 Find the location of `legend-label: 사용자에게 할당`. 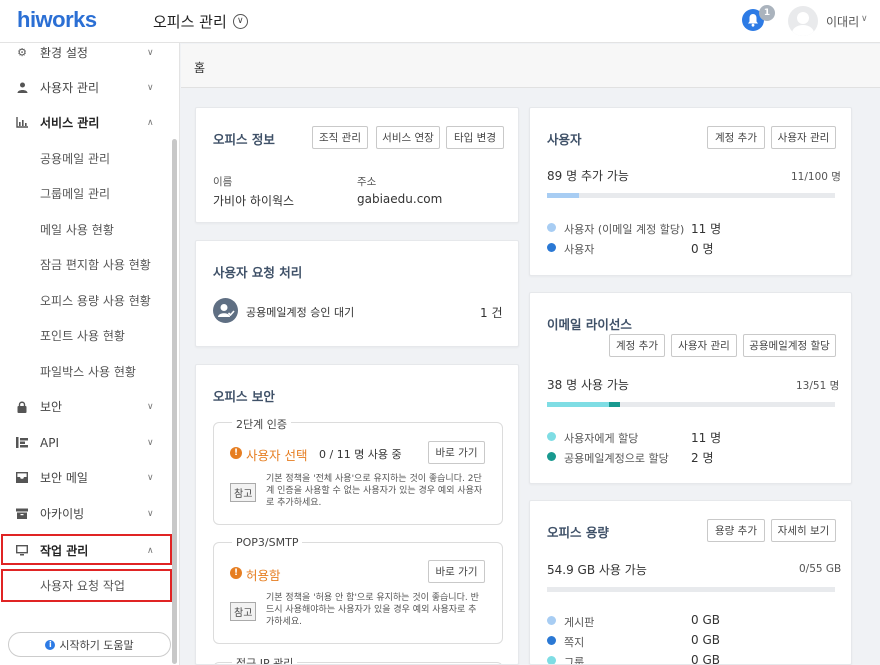

legend-label: 사용자에게 할당 is located at coordinates (601, 438).